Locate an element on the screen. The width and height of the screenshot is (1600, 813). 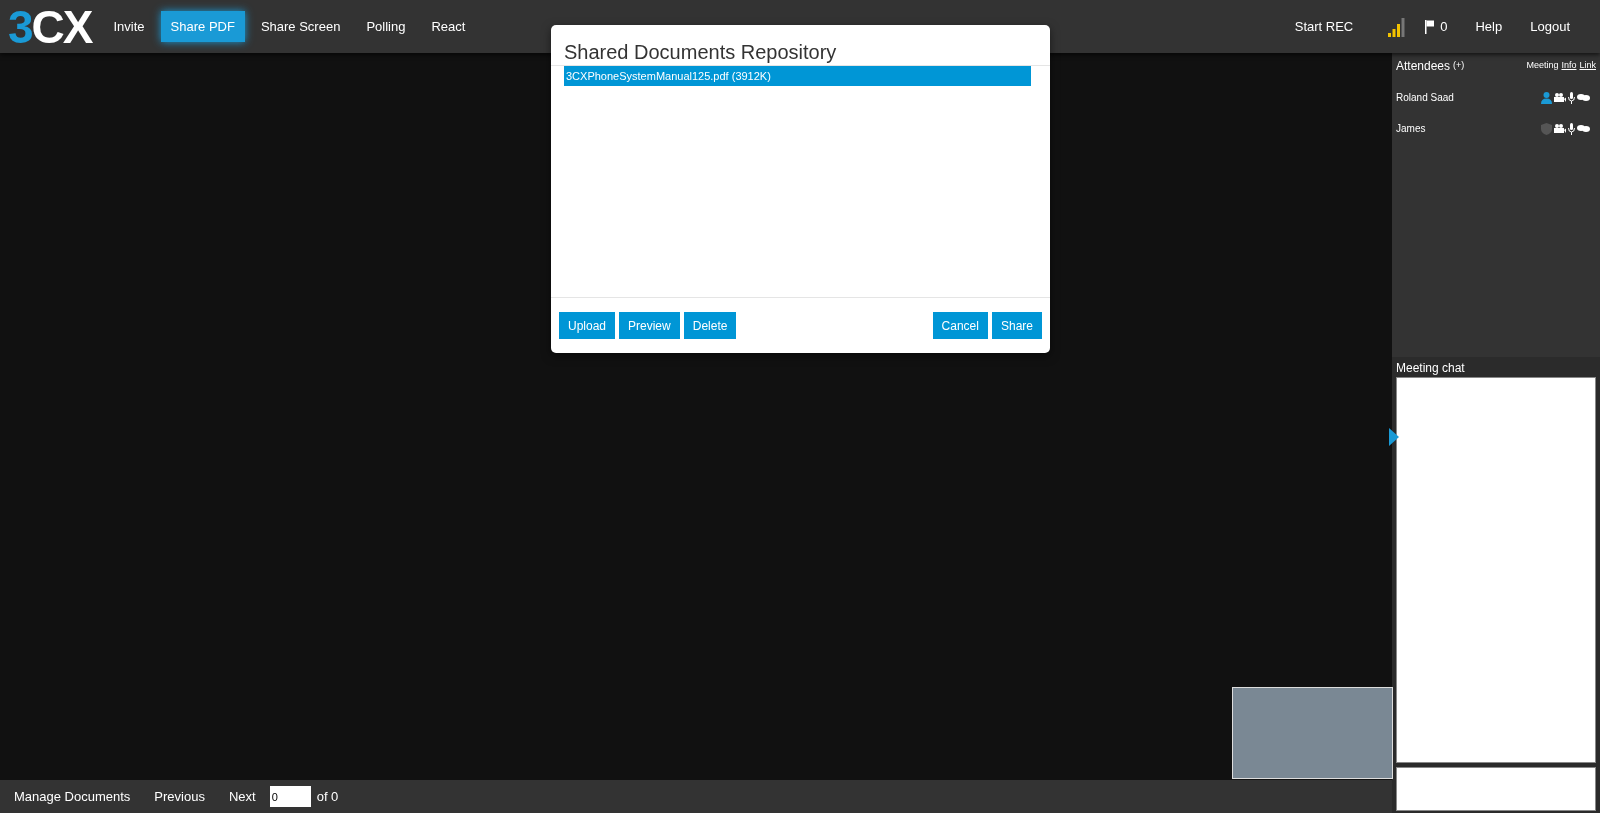
chat-title: Meeting chat is located at coordinates (1431, 368).